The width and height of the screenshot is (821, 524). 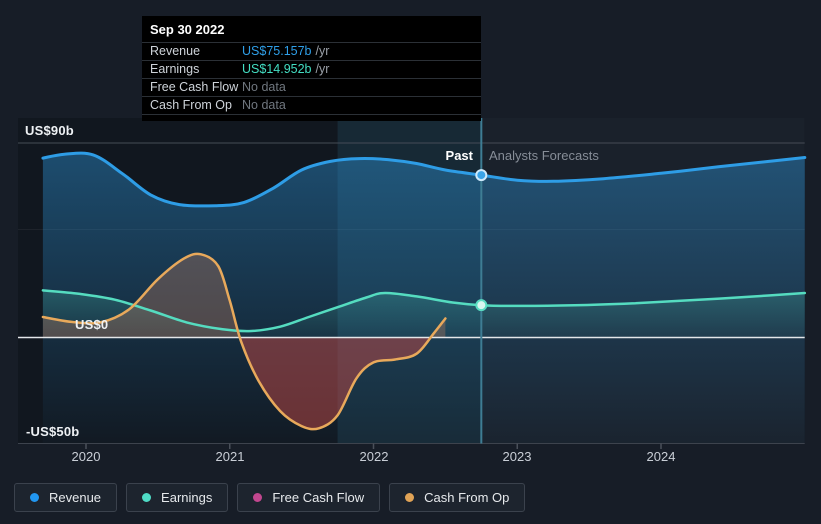 I want to click on tooltip-label: Free Cash Flow, so click(x=194, y=87).